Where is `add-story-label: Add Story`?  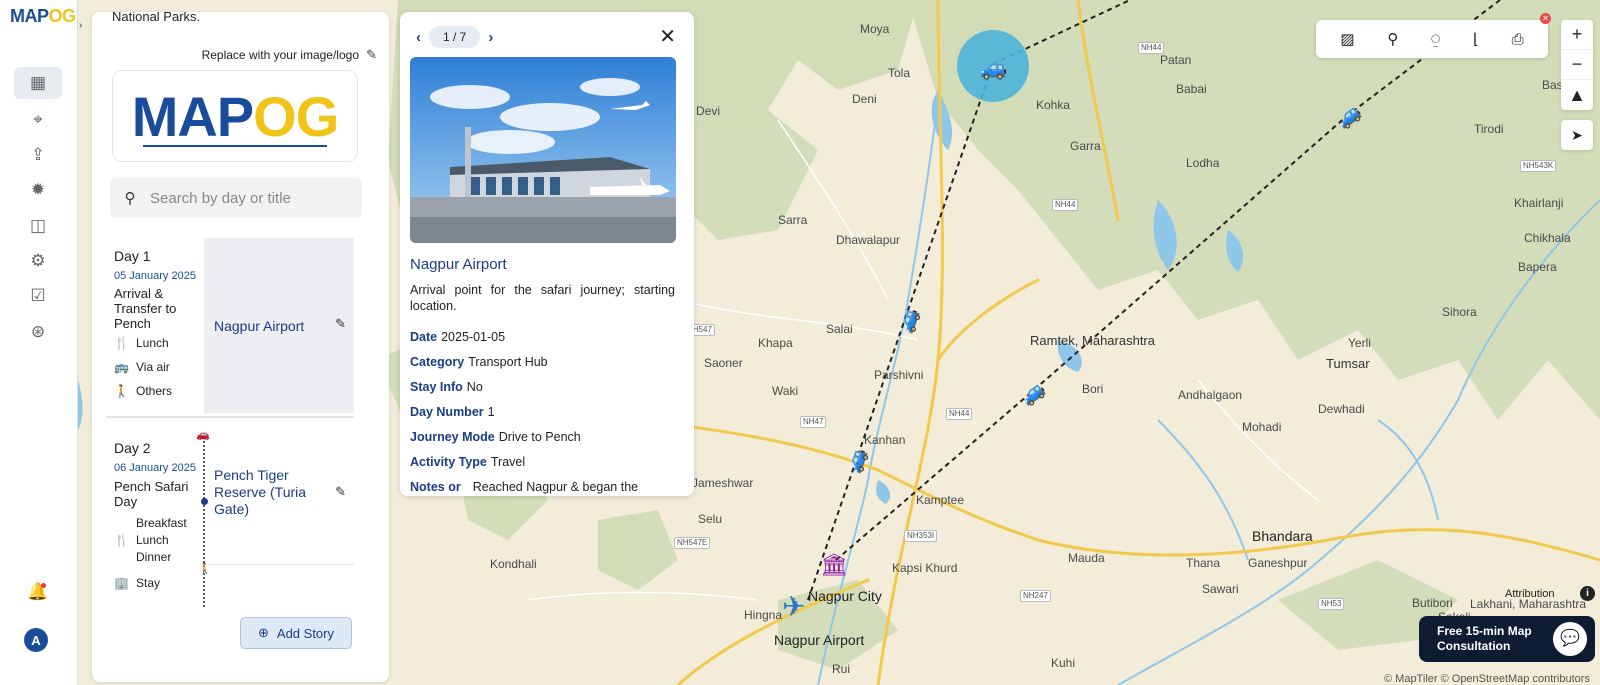 add-story-label: Add Story is located at coordinates (305, 633).